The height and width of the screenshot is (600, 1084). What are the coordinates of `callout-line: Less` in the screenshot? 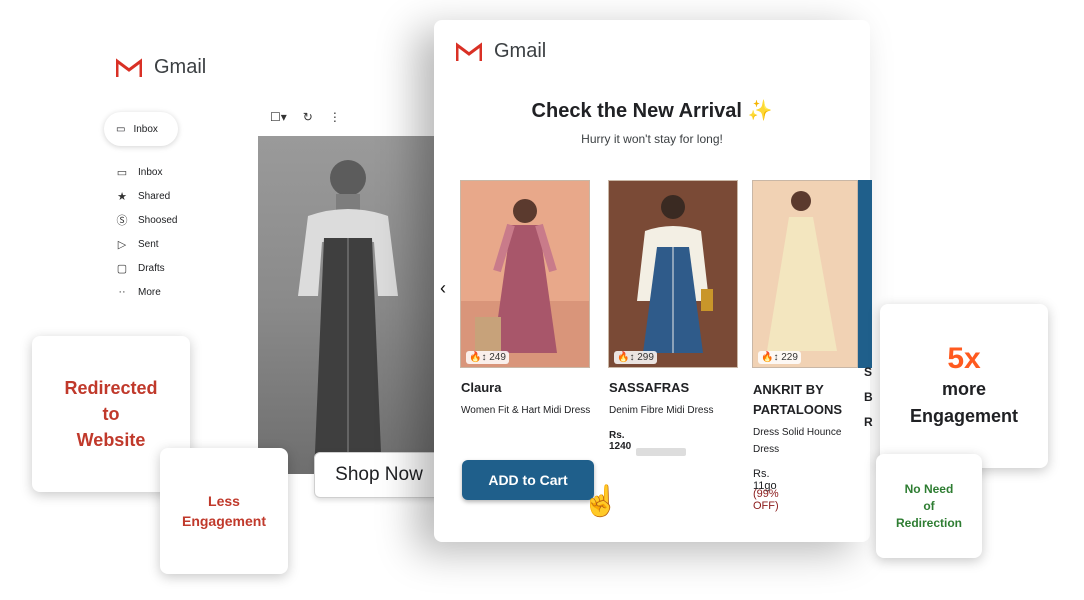 It's located at (224, 501).